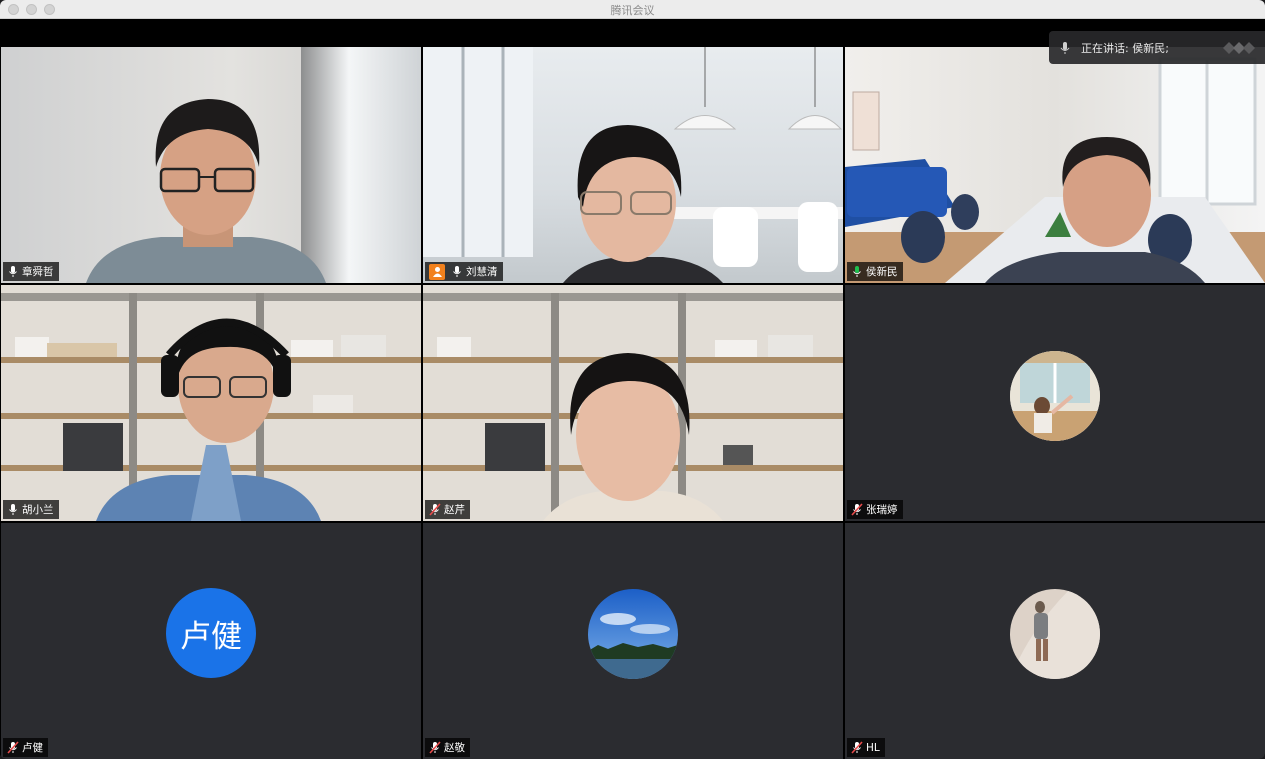 Image resolution: width=1265 pixels, height=759 pixels. What do you see at coordinates (1239, 48) in the screenshot?
I see `tencent-meeting-logo-icon` at bounding box center [1239, 48].